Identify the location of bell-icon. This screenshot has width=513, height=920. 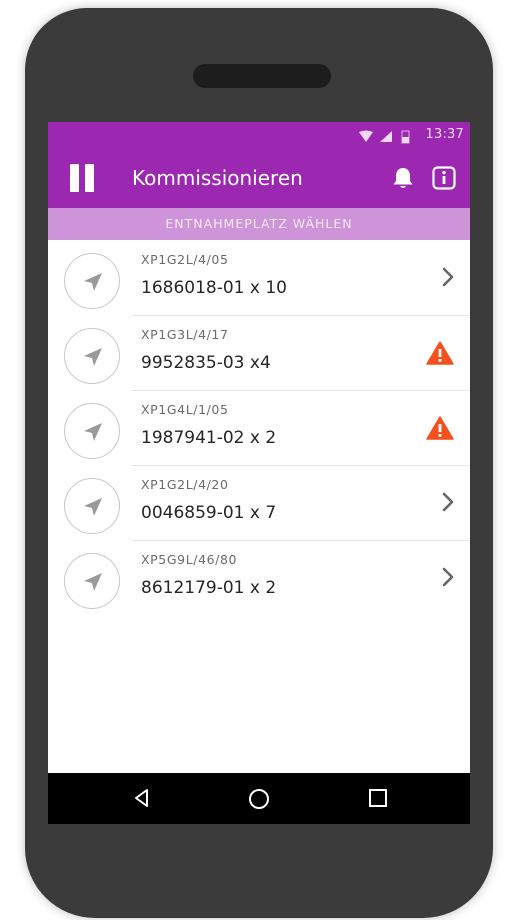
(403, 180).